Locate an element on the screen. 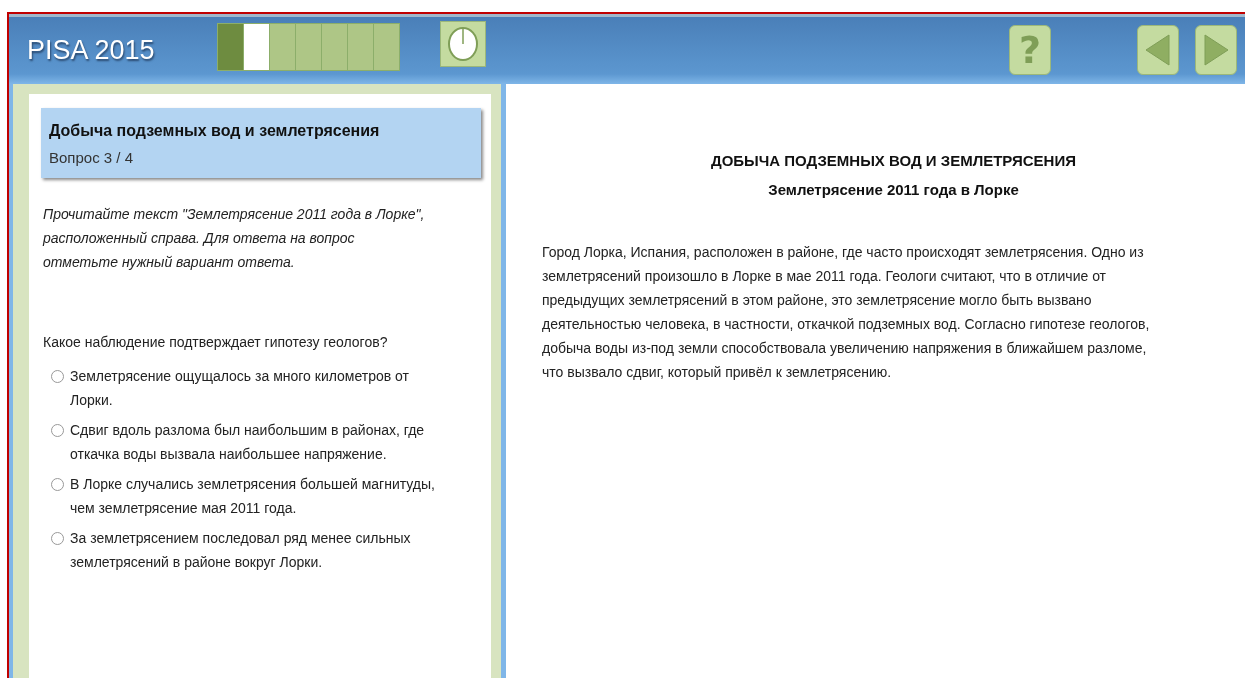  back-button is located at coordinates (1158, 49).